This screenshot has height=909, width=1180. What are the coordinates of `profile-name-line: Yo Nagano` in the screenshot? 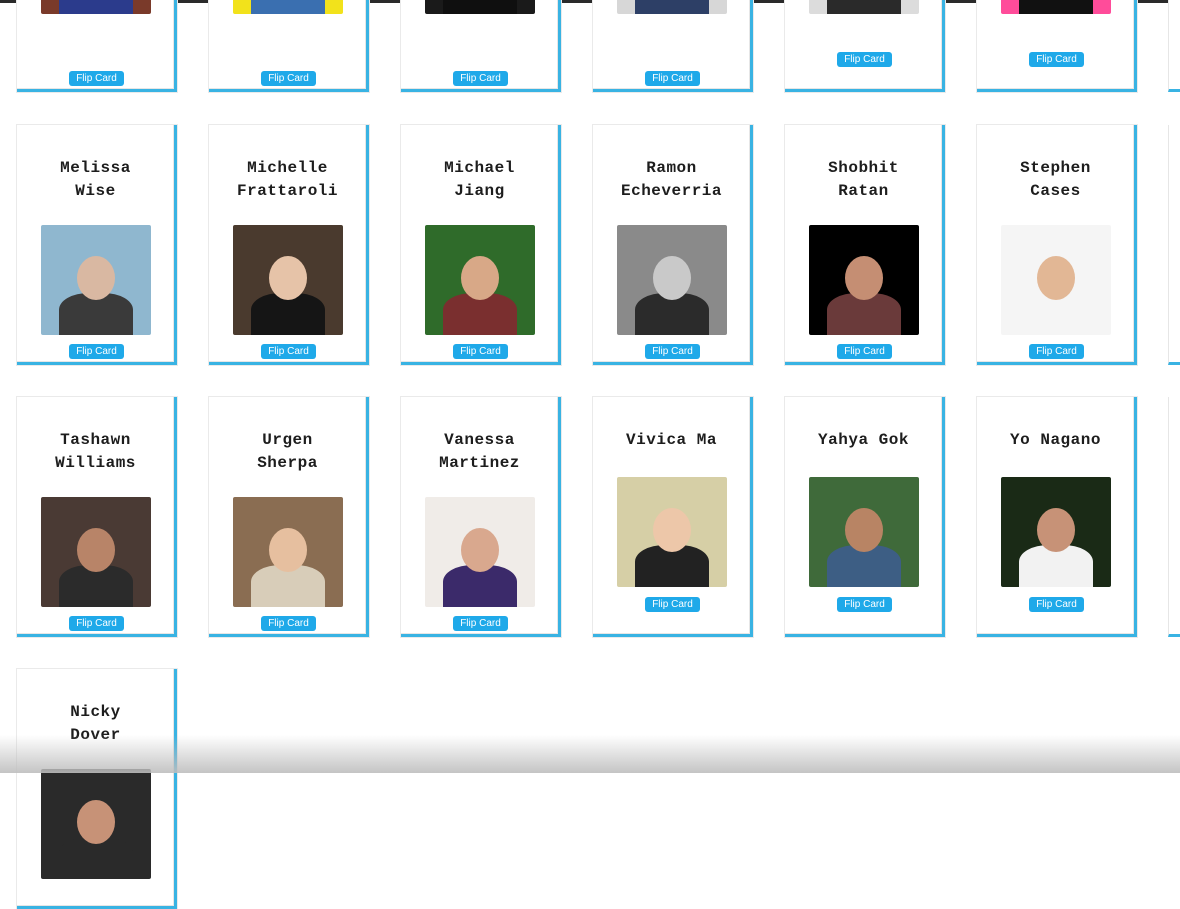 It's located at (1055, 440).